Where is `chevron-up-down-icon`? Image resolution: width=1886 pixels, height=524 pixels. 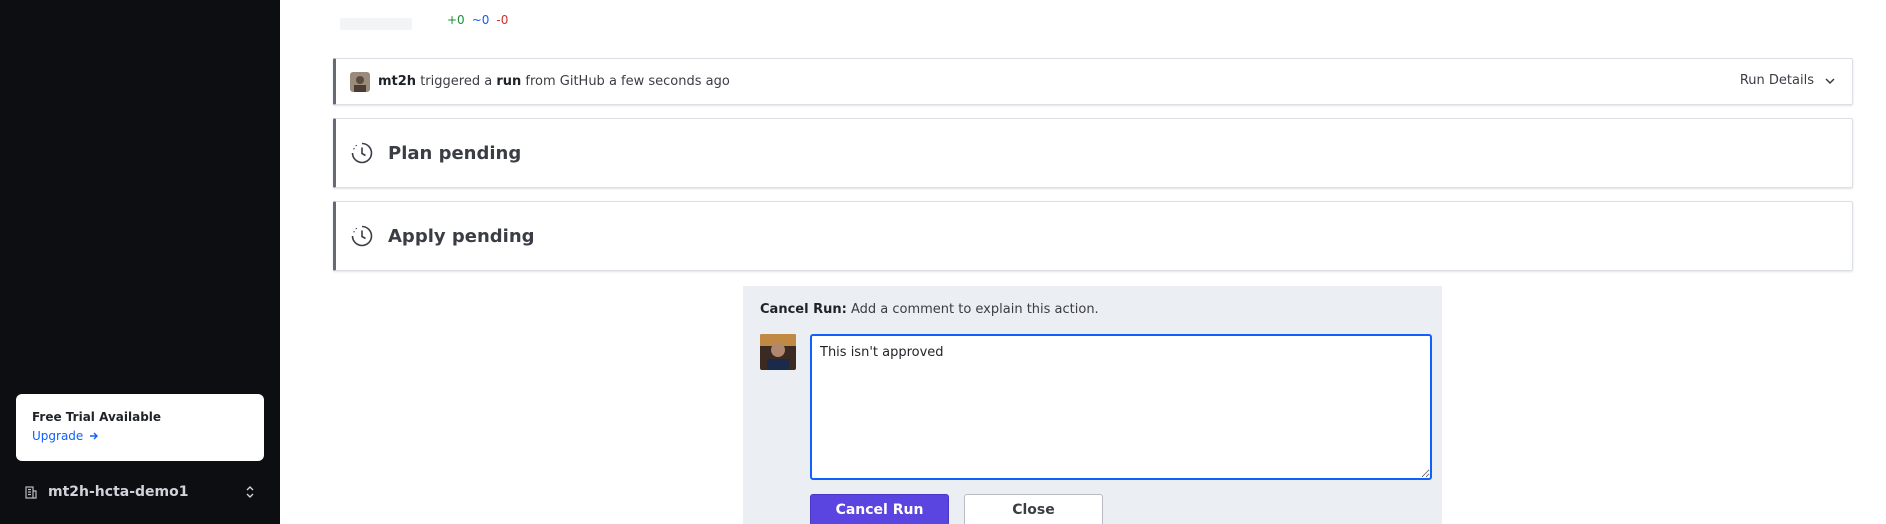
chevron-up-down-icon is located at coordinates (250, 492).